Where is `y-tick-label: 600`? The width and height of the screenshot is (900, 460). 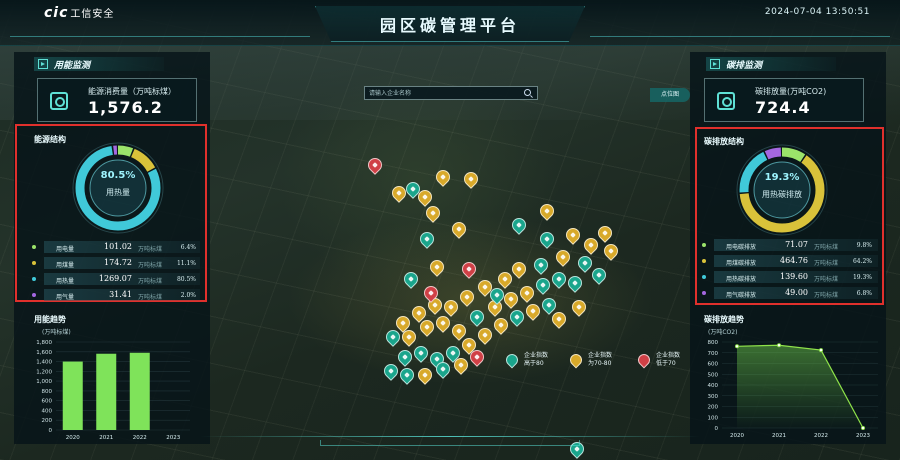 y-tick-label: 600 is located at coordinates (47, 402).